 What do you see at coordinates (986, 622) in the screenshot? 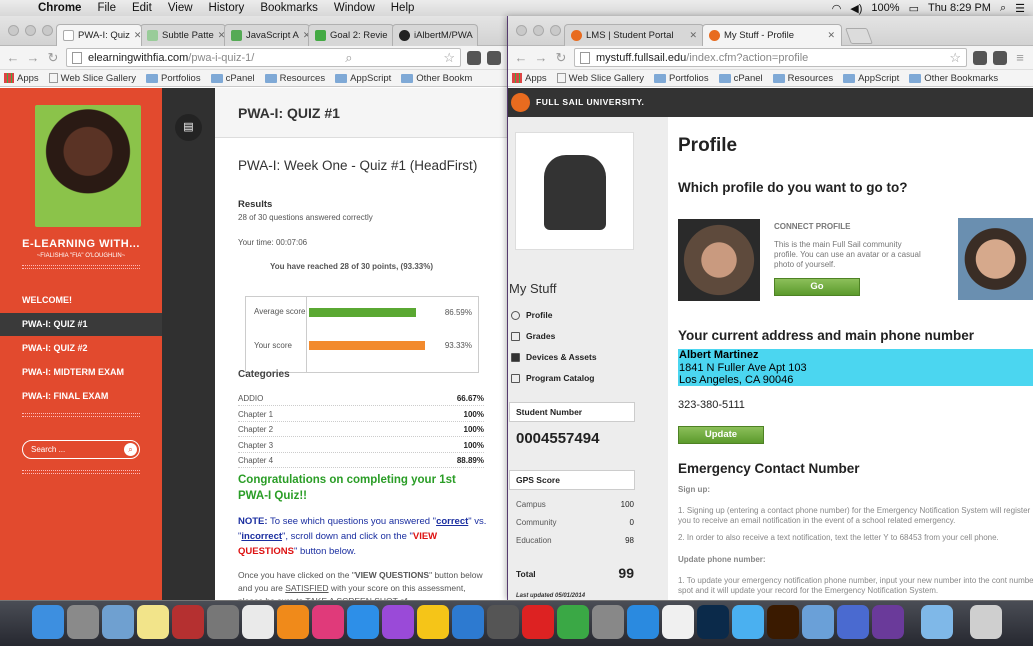
I see `trash-icon` at bounding box center [986, 622].